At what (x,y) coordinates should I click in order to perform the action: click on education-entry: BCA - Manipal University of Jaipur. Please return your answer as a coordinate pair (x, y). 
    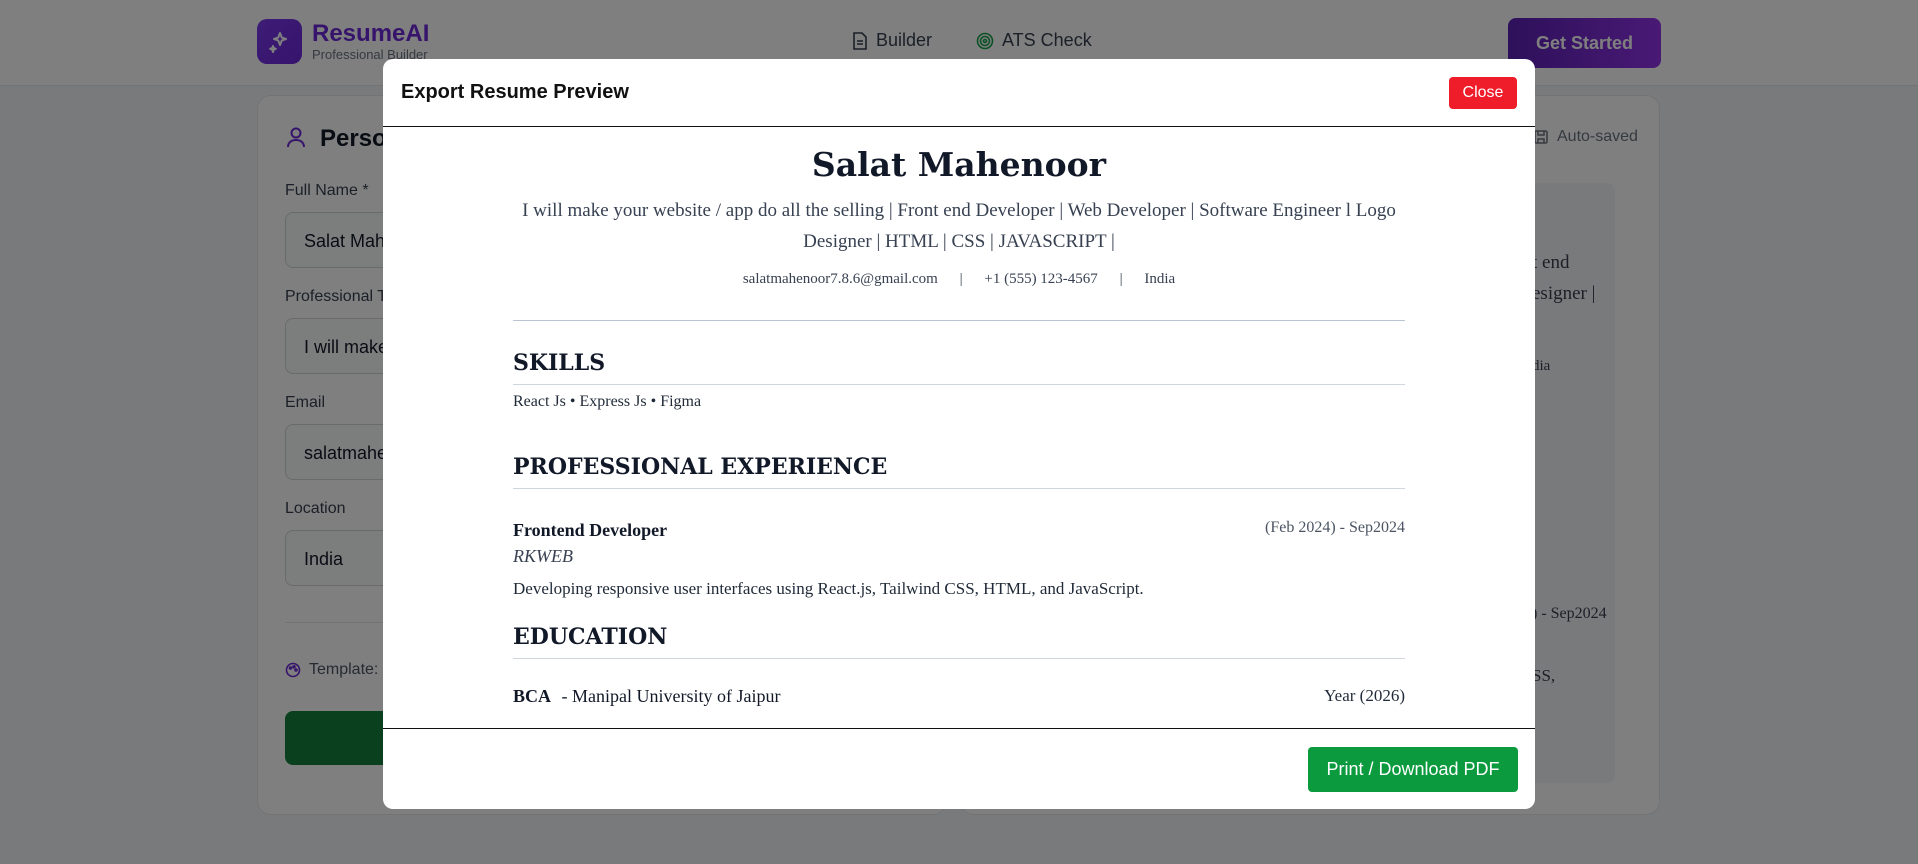
    Looking at the image, I should click on (646, 696).